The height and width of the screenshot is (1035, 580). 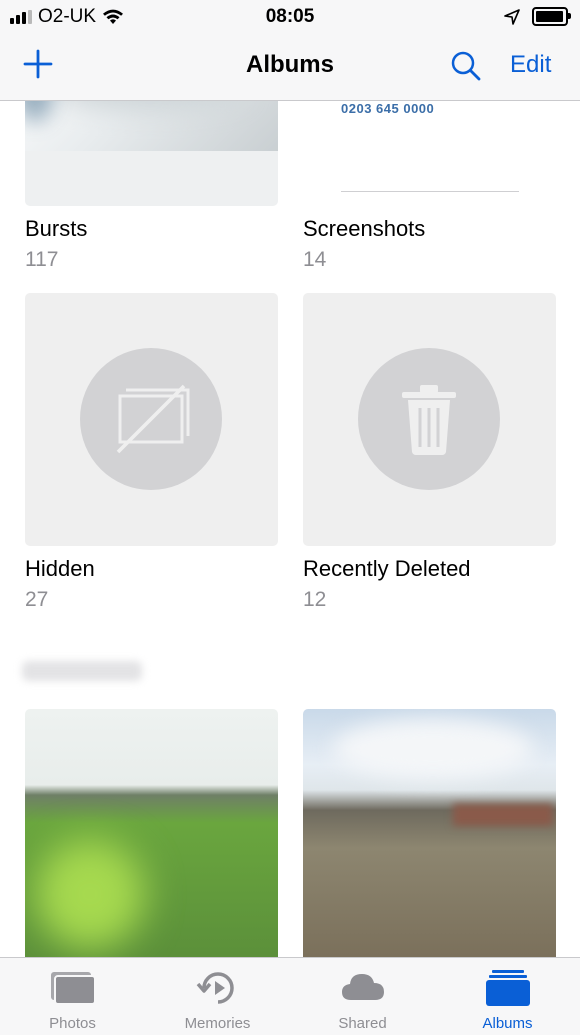 I want to click on tab-photos: Photos, so click(x=72, y=996).